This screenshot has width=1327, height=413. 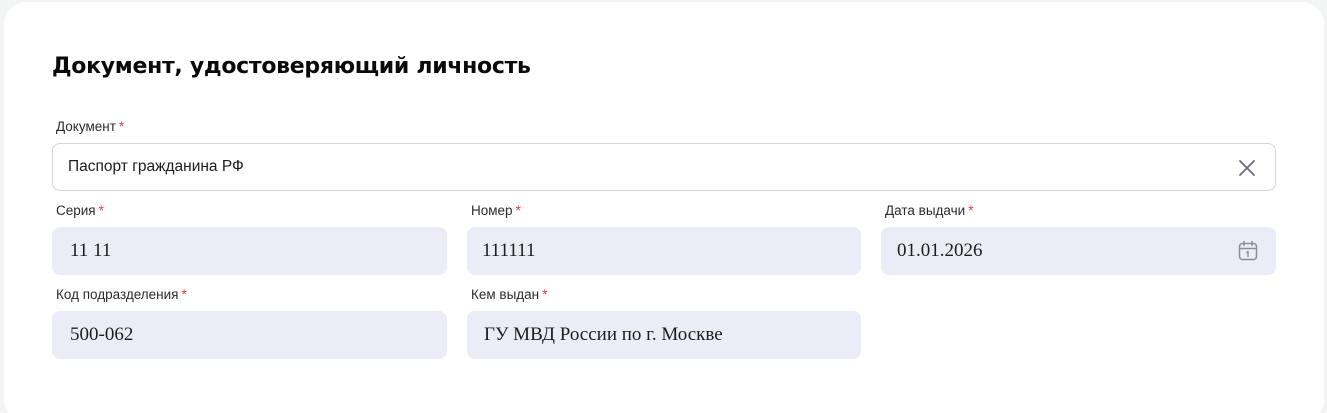 I want to click on series-label: Серия *, so click(x=80, y=210).